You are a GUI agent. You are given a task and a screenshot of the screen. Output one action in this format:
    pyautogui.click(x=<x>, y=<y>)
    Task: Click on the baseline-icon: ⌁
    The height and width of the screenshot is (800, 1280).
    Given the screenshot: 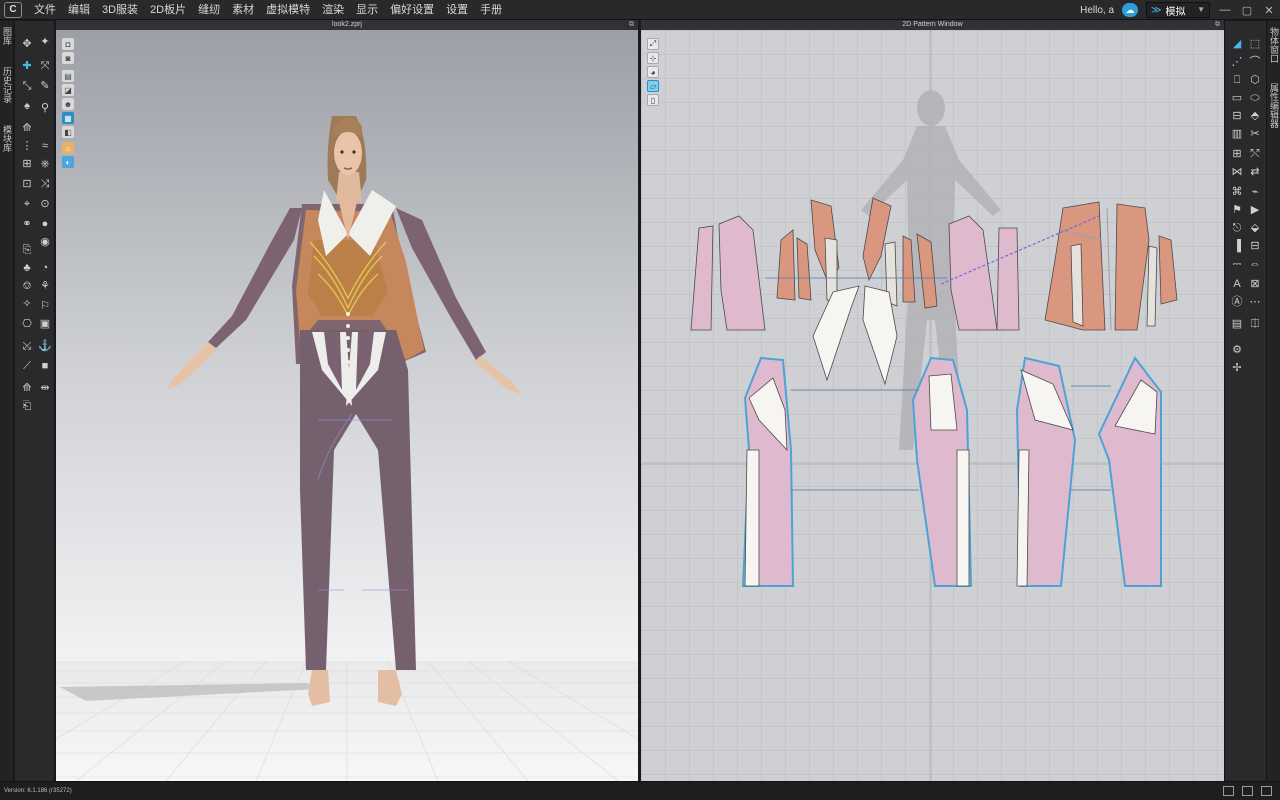 What is the action you would take?
    pyautogui.click(x=1255, y=192)
    